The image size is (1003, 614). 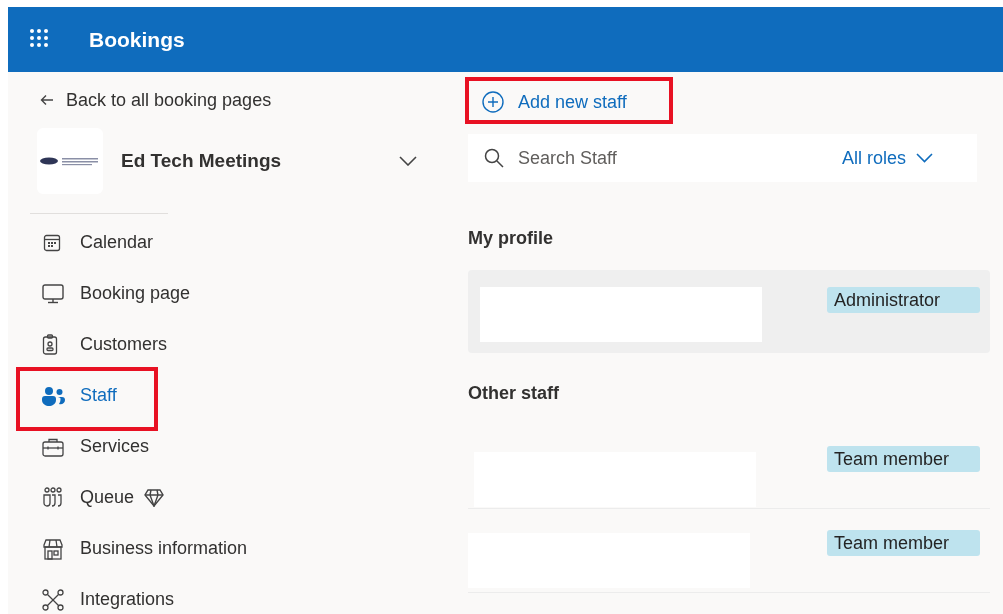 What do you see at coordinates (53, 293) in the screenshot?
I see `monitor-icon` at bounding box center [53, 293].